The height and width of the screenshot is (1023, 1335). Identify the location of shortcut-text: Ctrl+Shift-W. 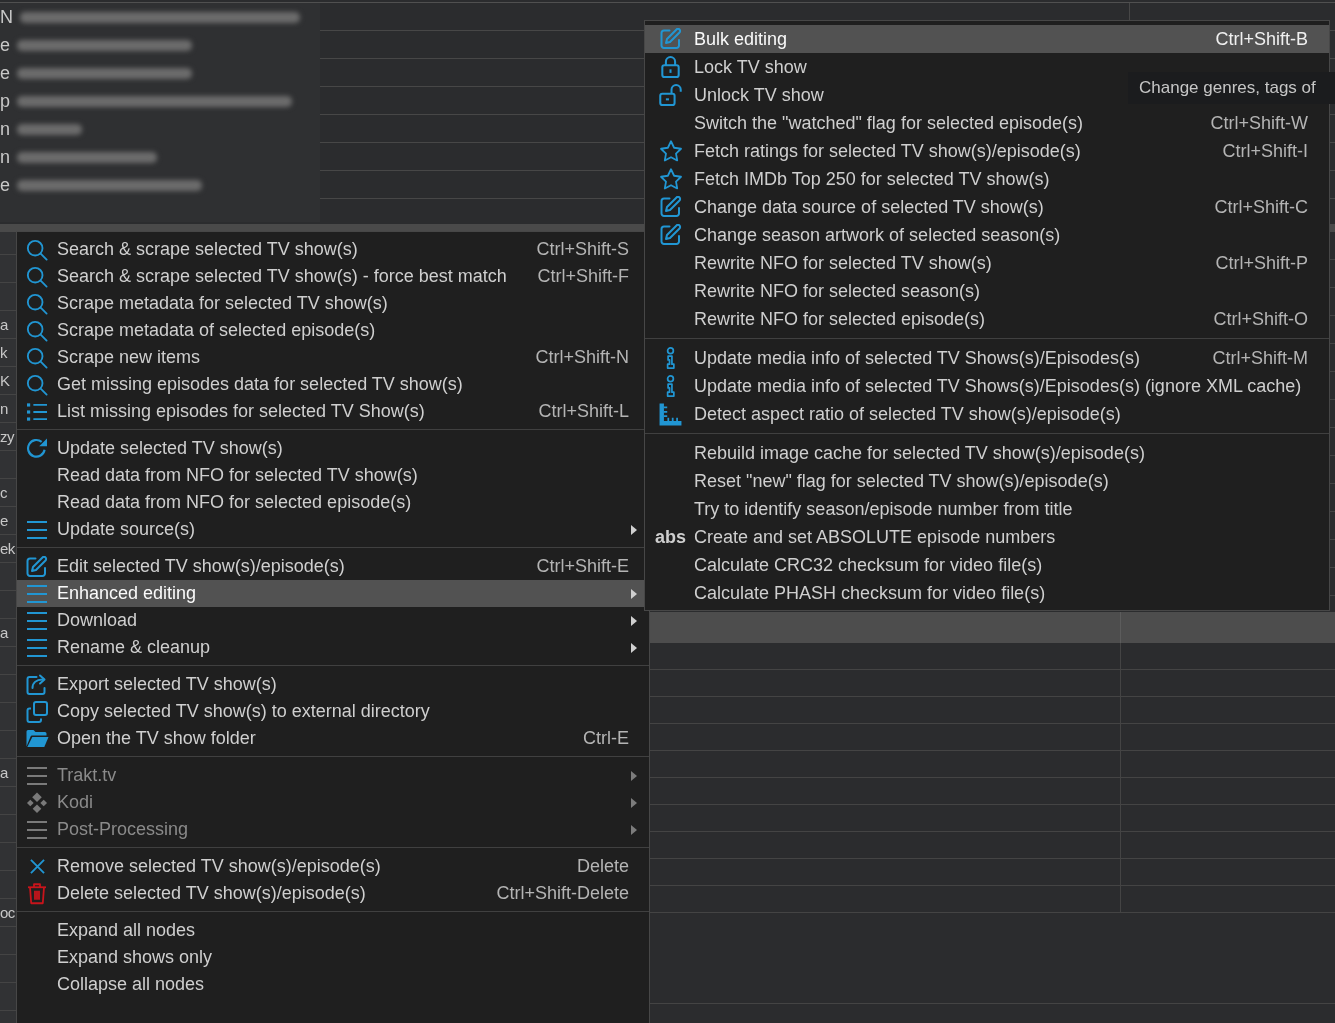
(1259, 123).